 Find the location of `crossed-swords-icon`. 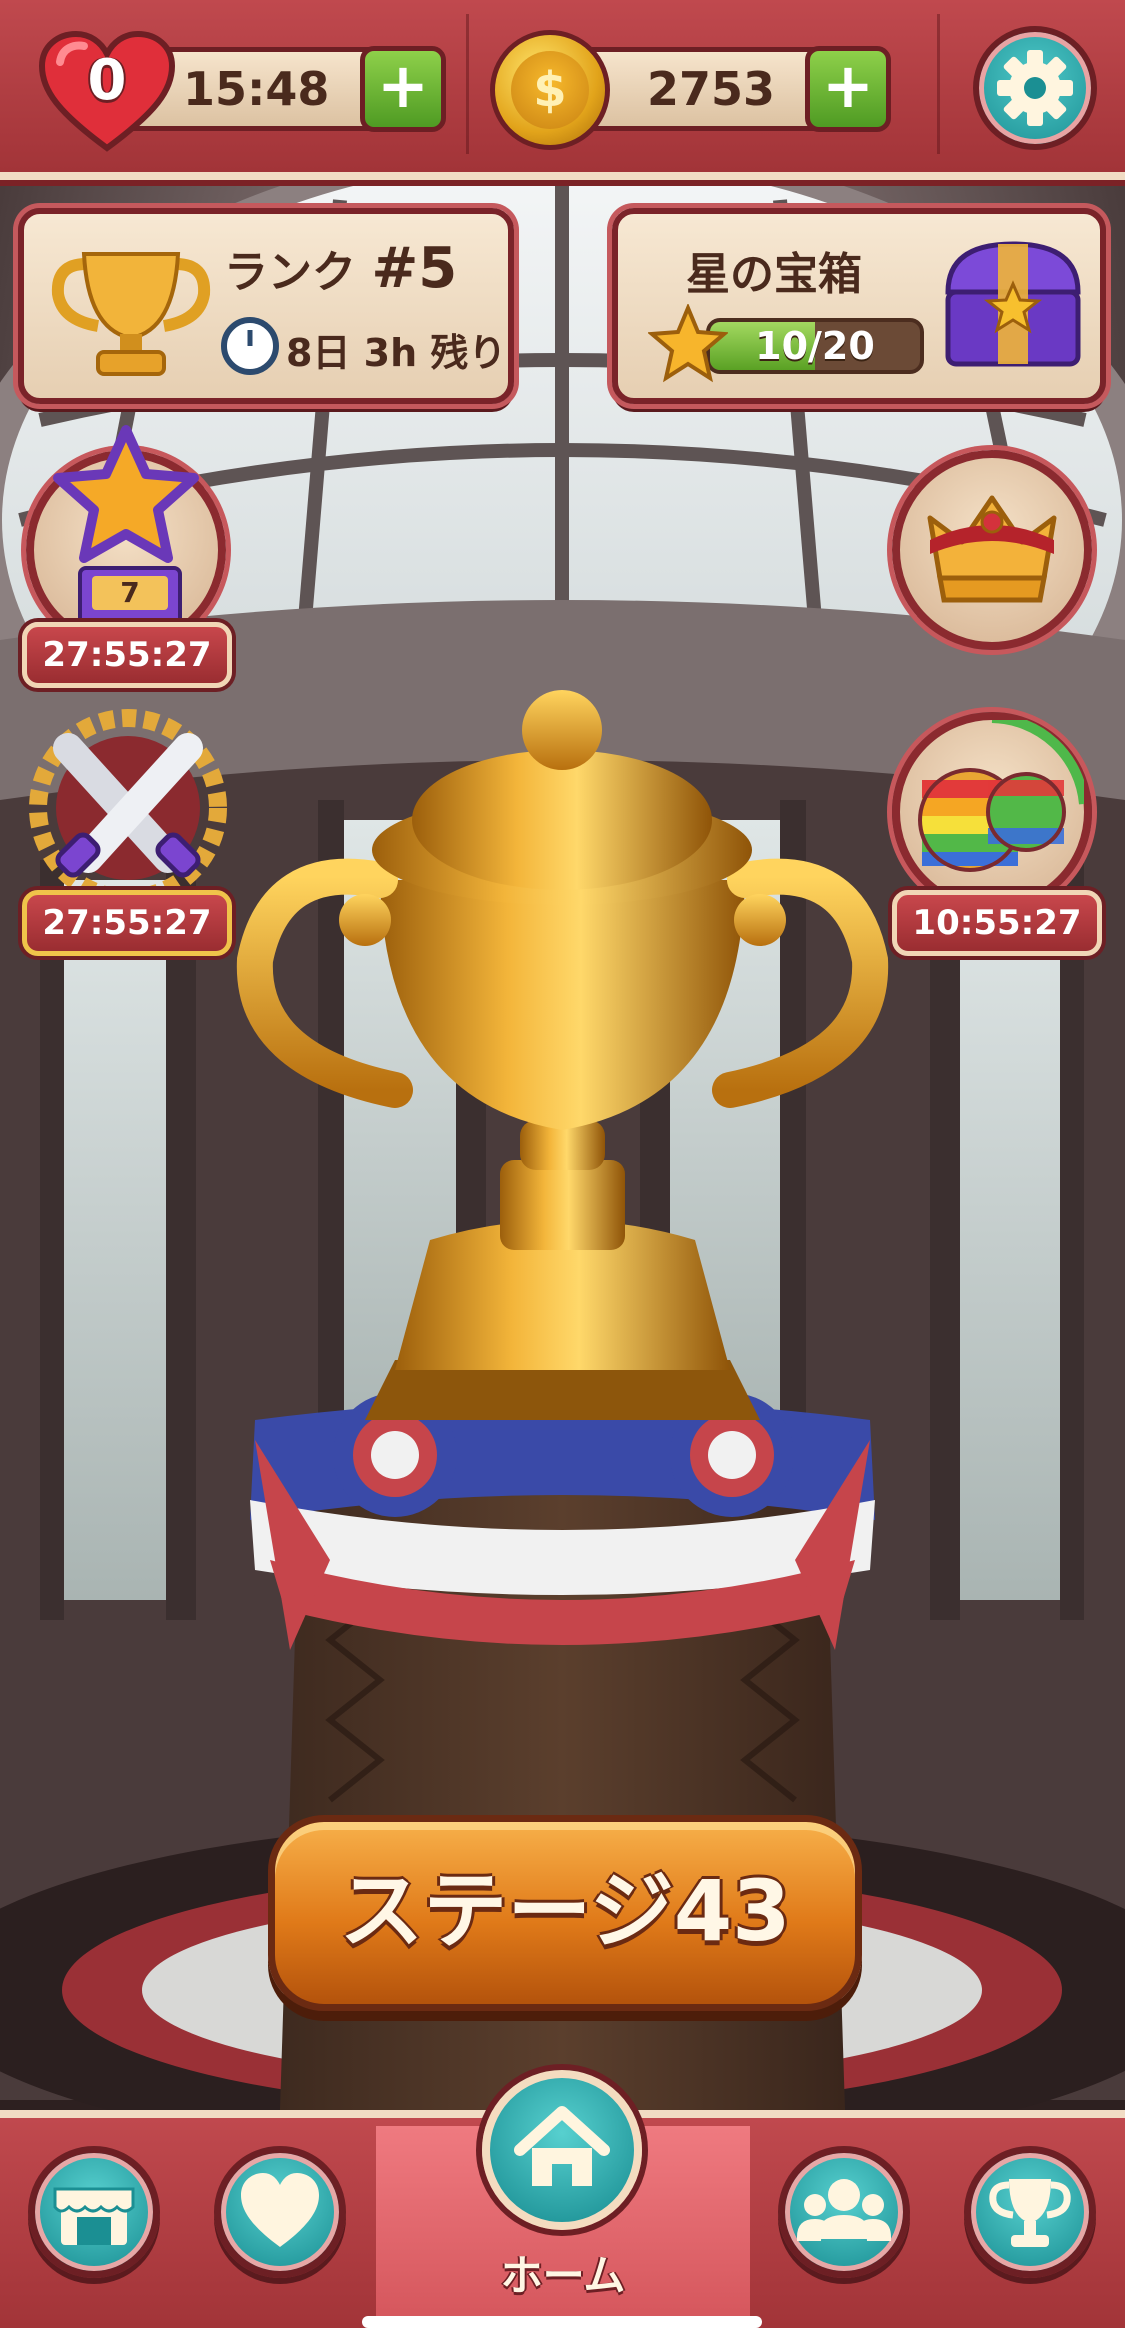

crossed-swords-icon is located at coordinates (128, 808).